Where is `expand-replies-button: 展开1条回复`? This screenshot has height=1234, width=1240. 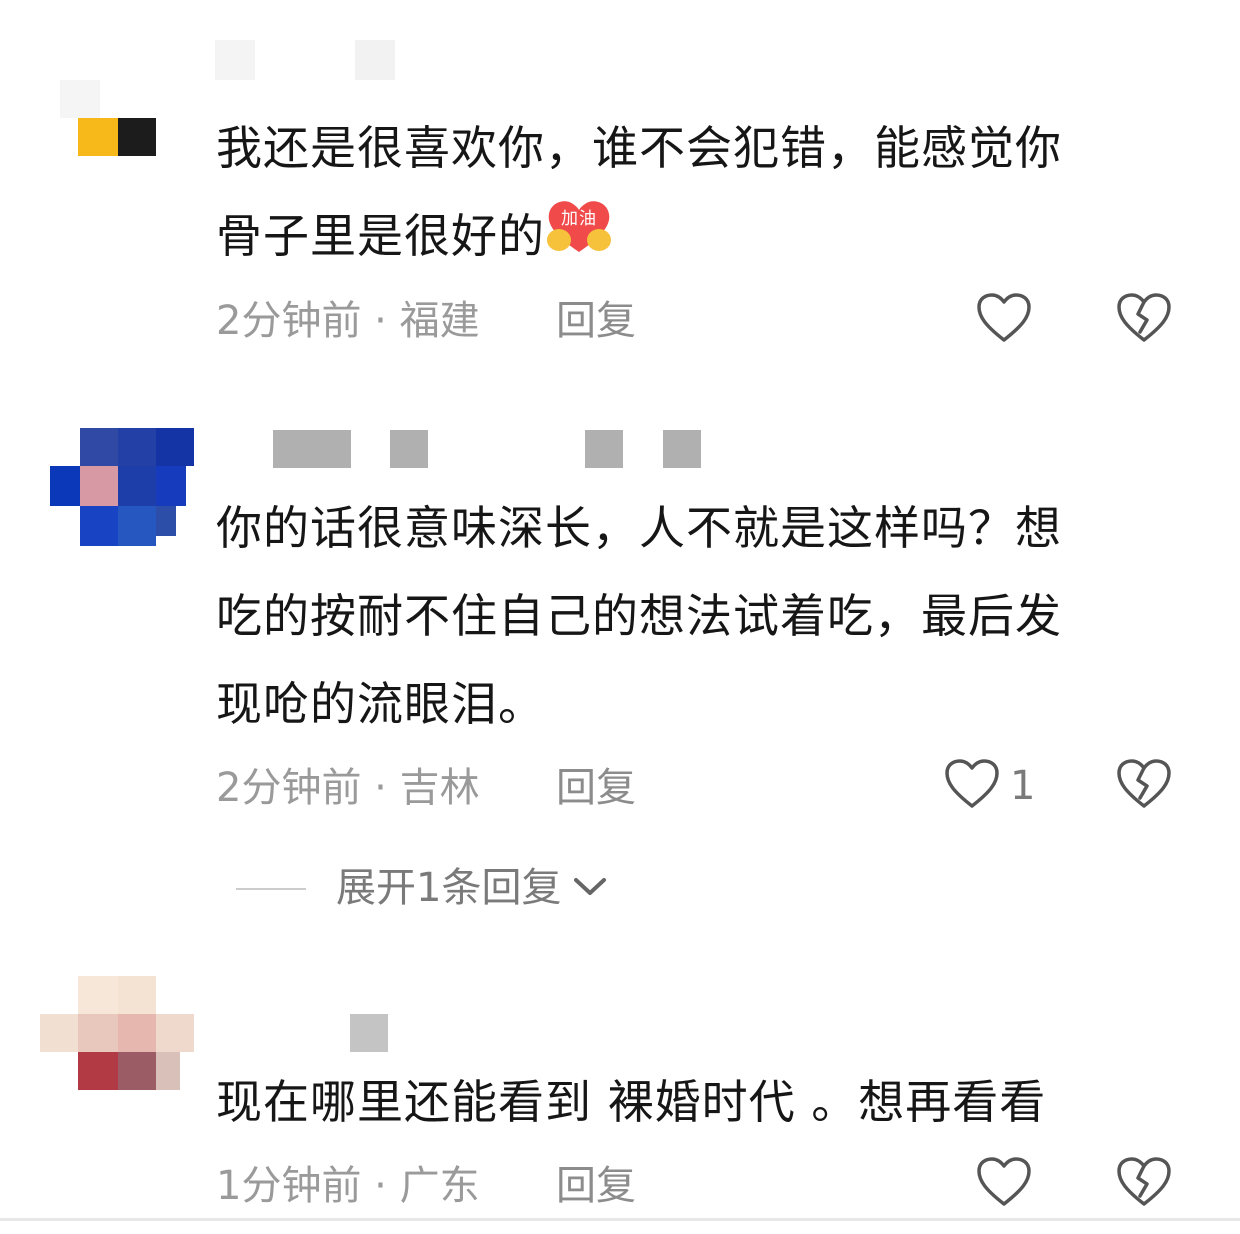 expand-replies-button: 展开1条回复 is located at coordinates (472, 888).